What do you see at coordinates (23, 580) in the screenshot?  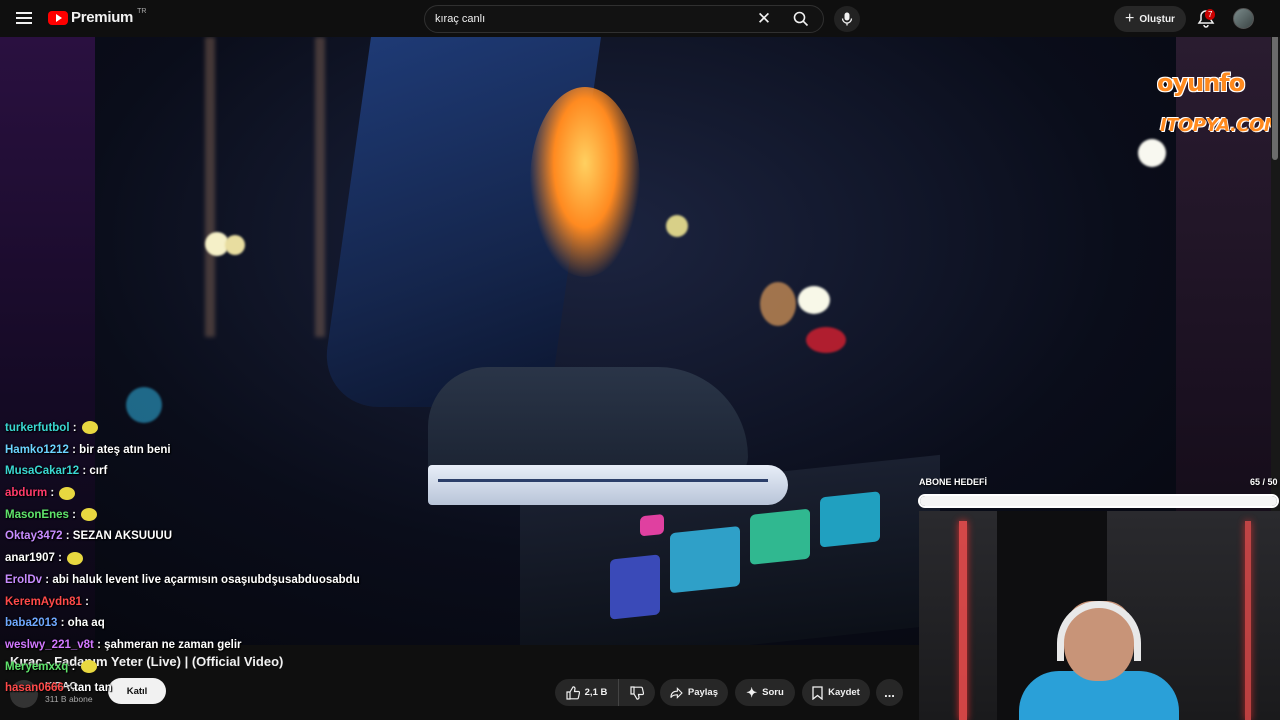 I see `chat-username: ErolDv` at bounding box center [23, 580].